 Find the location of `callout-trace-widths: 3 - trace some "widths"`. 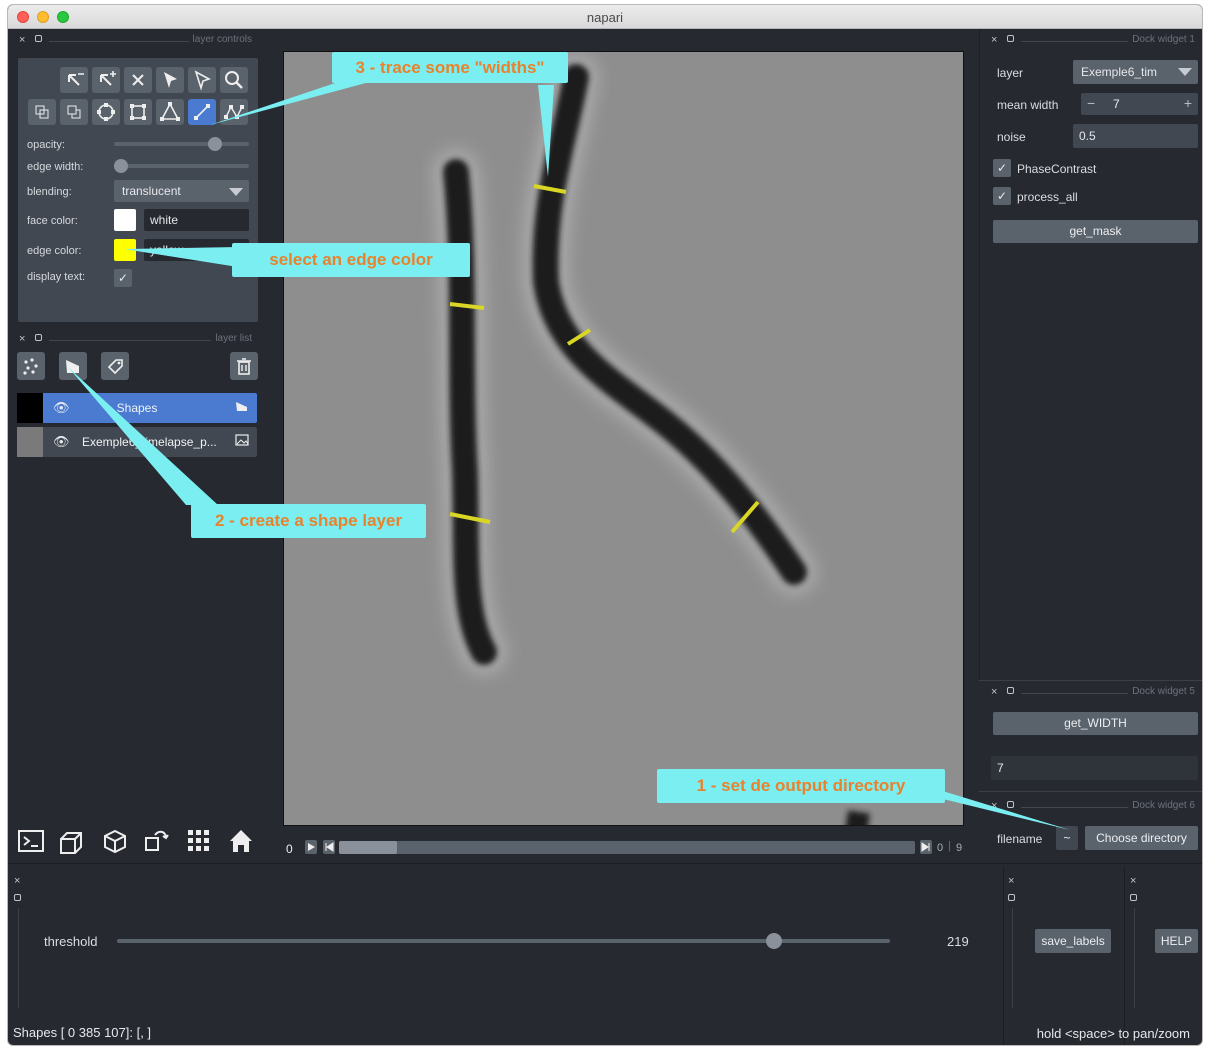

callout-trace-widths: 3 - trace some "widths" is located at coordinates (450, 67).